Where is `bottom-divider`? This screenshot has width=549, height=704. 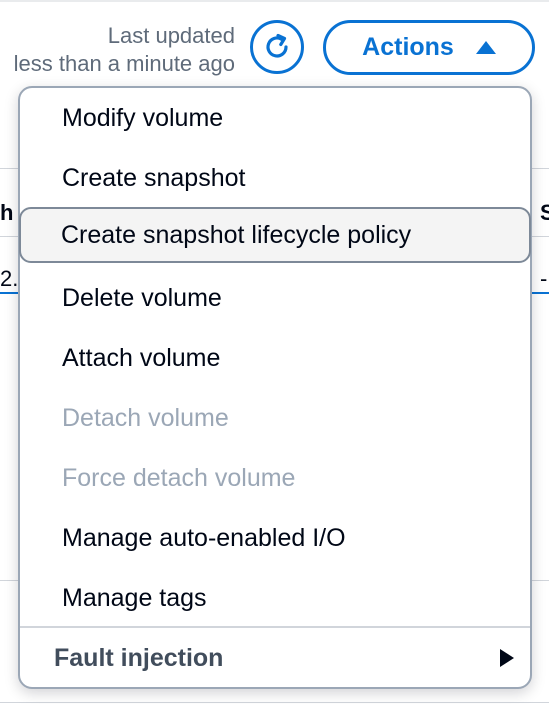 bottom-divider is located at coordinates (274, 702).